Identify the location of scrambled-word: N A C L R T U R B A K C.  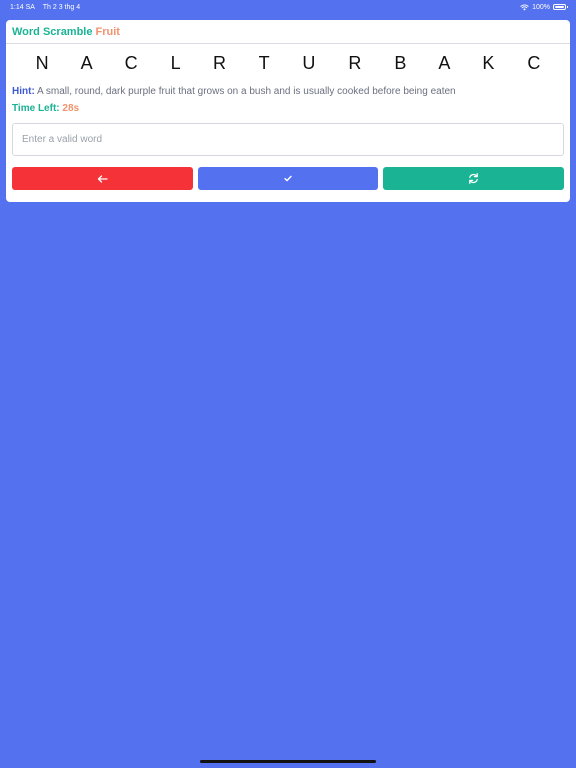
(295, 63).